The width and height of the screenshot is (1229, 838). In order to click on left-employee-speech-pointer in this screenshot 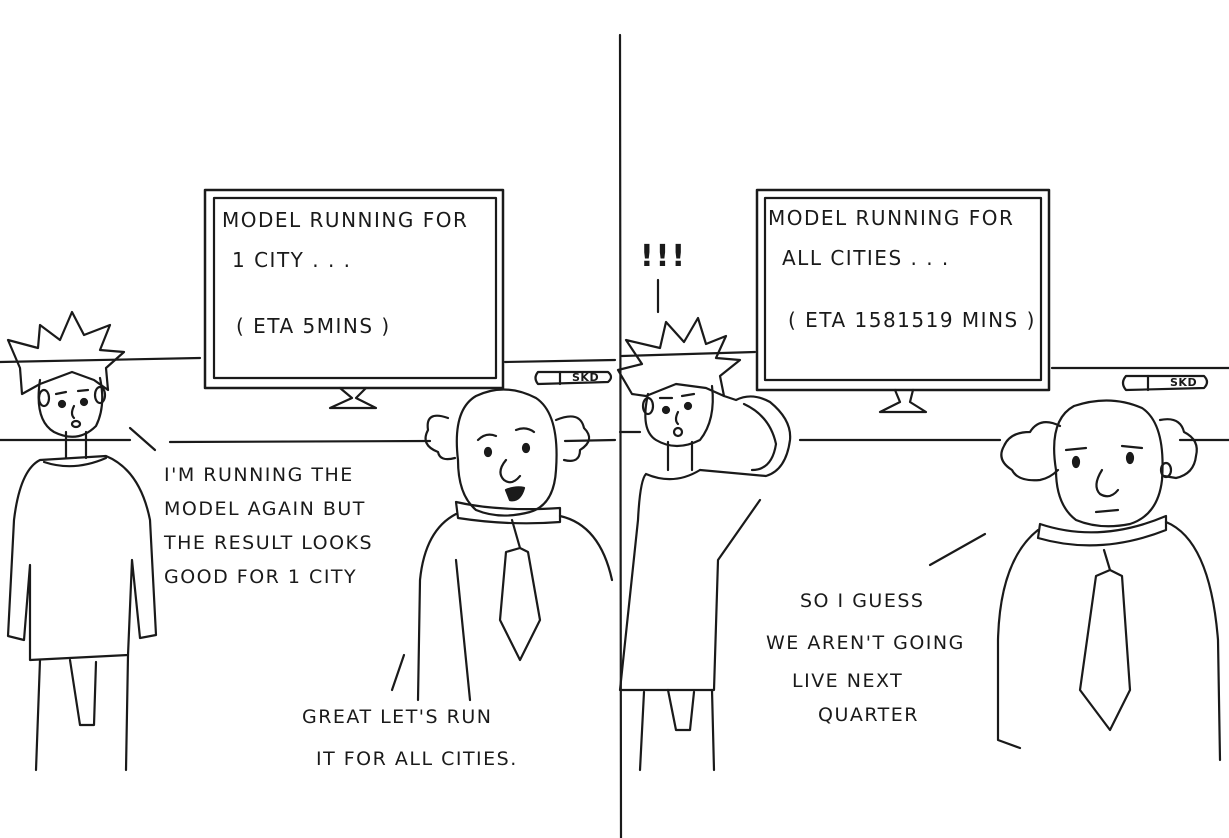, I will do `click(142, 439)`.